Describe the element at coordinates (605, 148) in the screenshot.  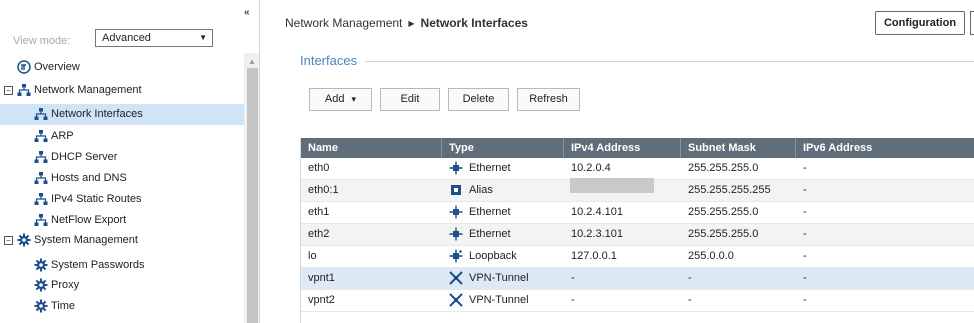
I see `column-header-ipv4: IPv4 Address` at that location.